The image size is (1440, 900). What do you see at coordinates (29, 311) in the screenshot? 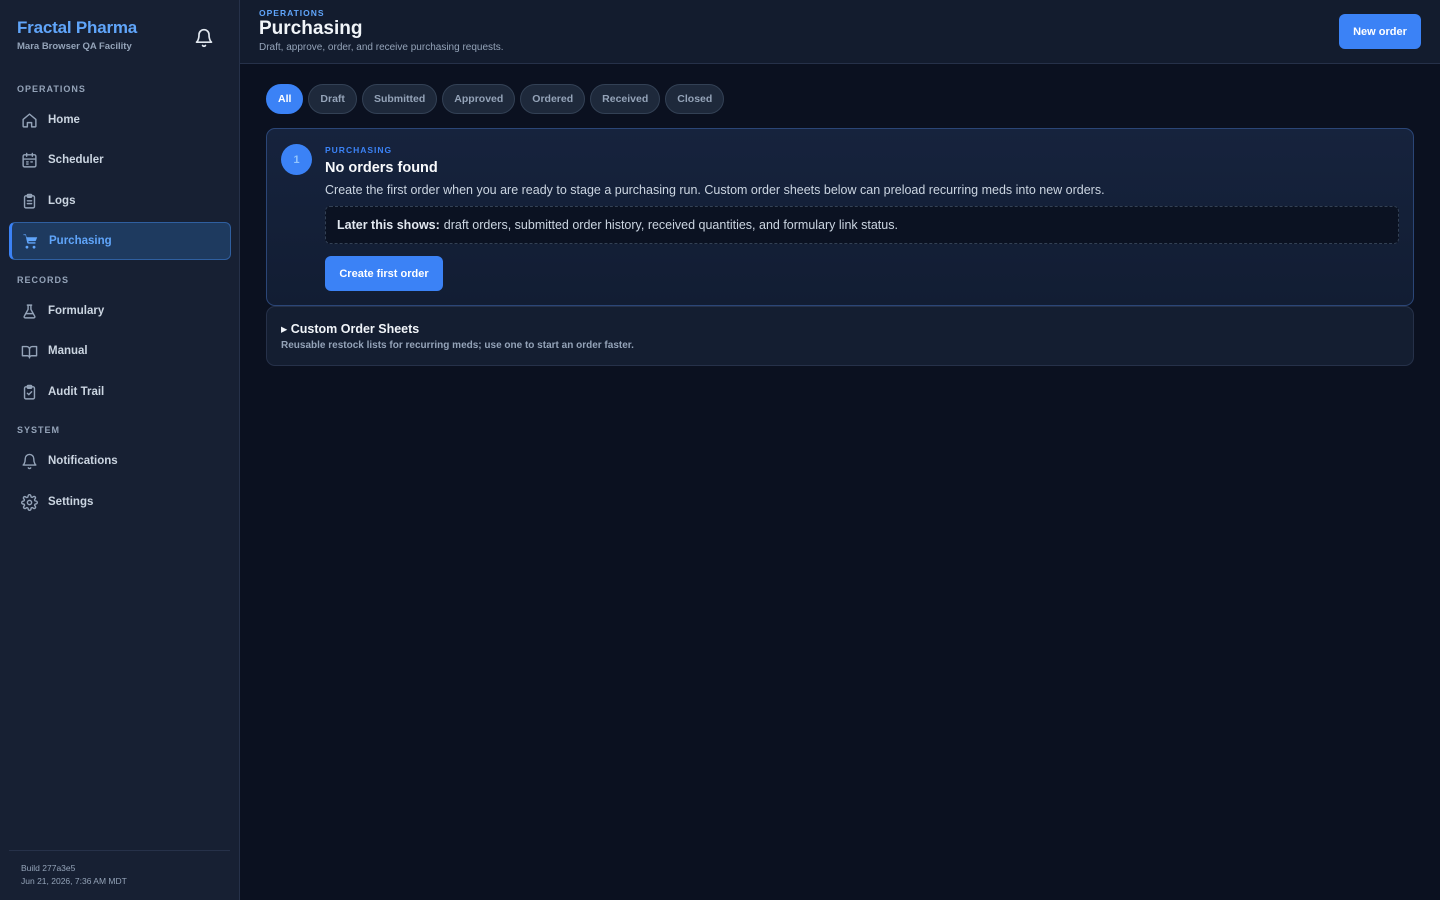
I see `flask-icon` at bounding box center [29, 311].